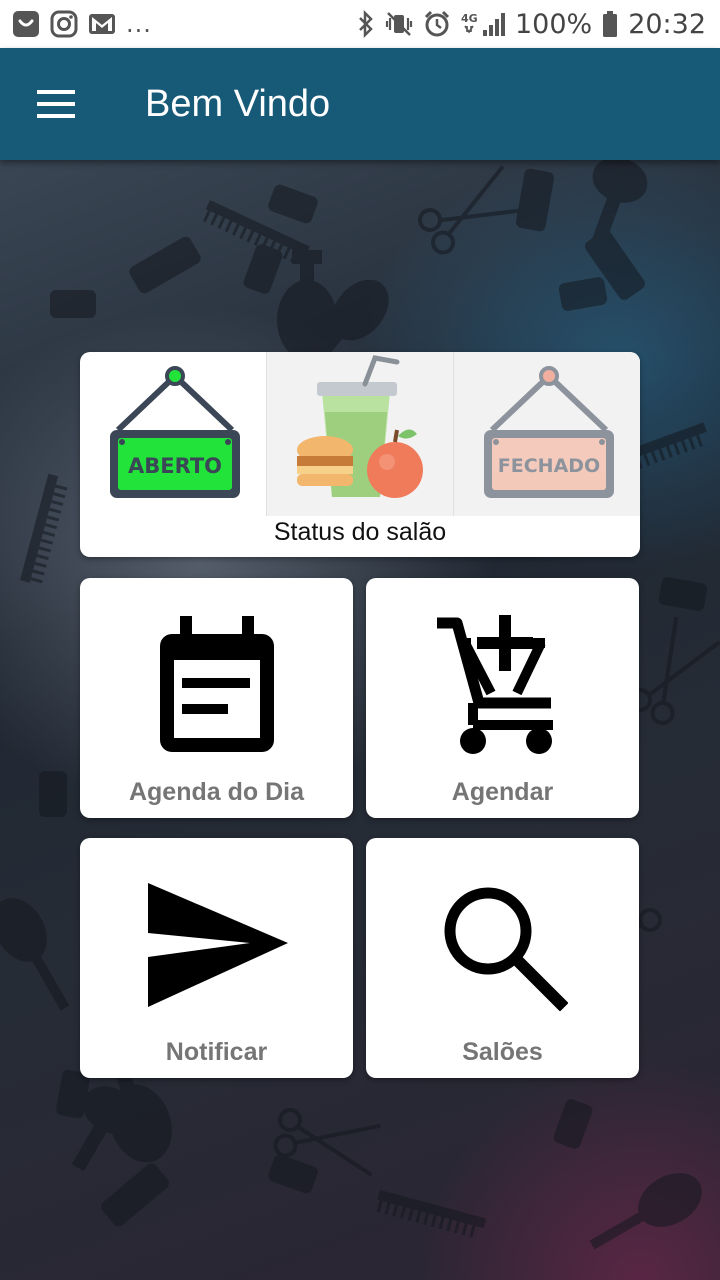 This screenshot has height=1280, width=720. I want to click on vibrate-mute-icon, so click(399, 24).